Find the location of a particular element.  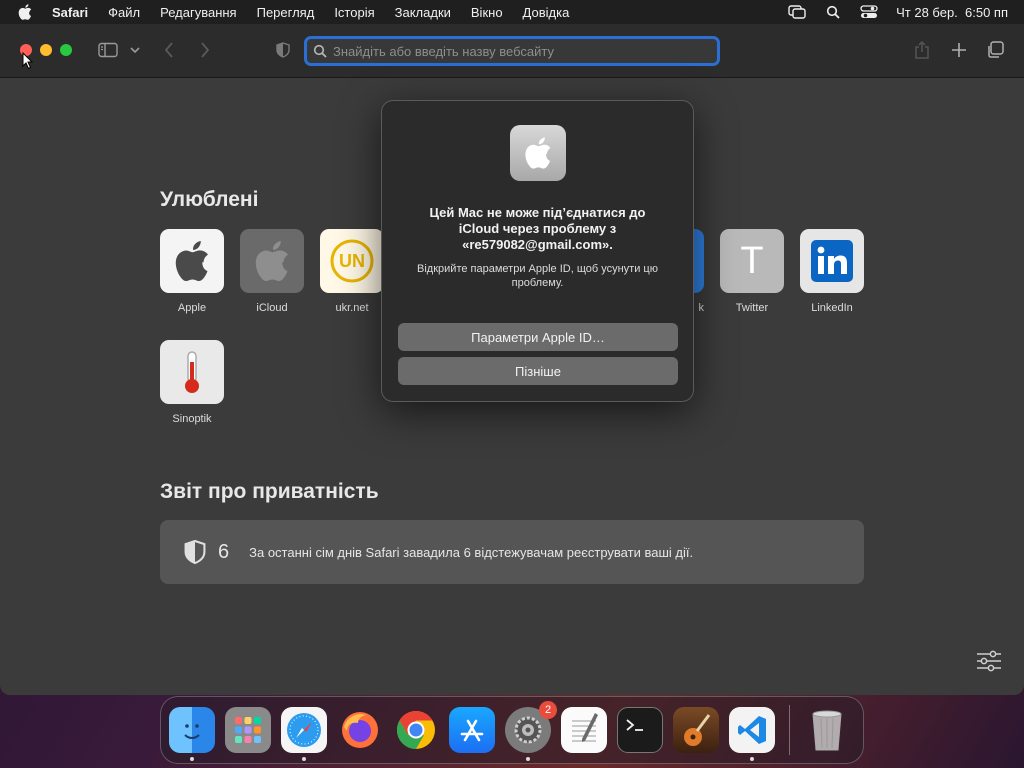

favorites-title: Улюблені is located at coordinates (209, 199).